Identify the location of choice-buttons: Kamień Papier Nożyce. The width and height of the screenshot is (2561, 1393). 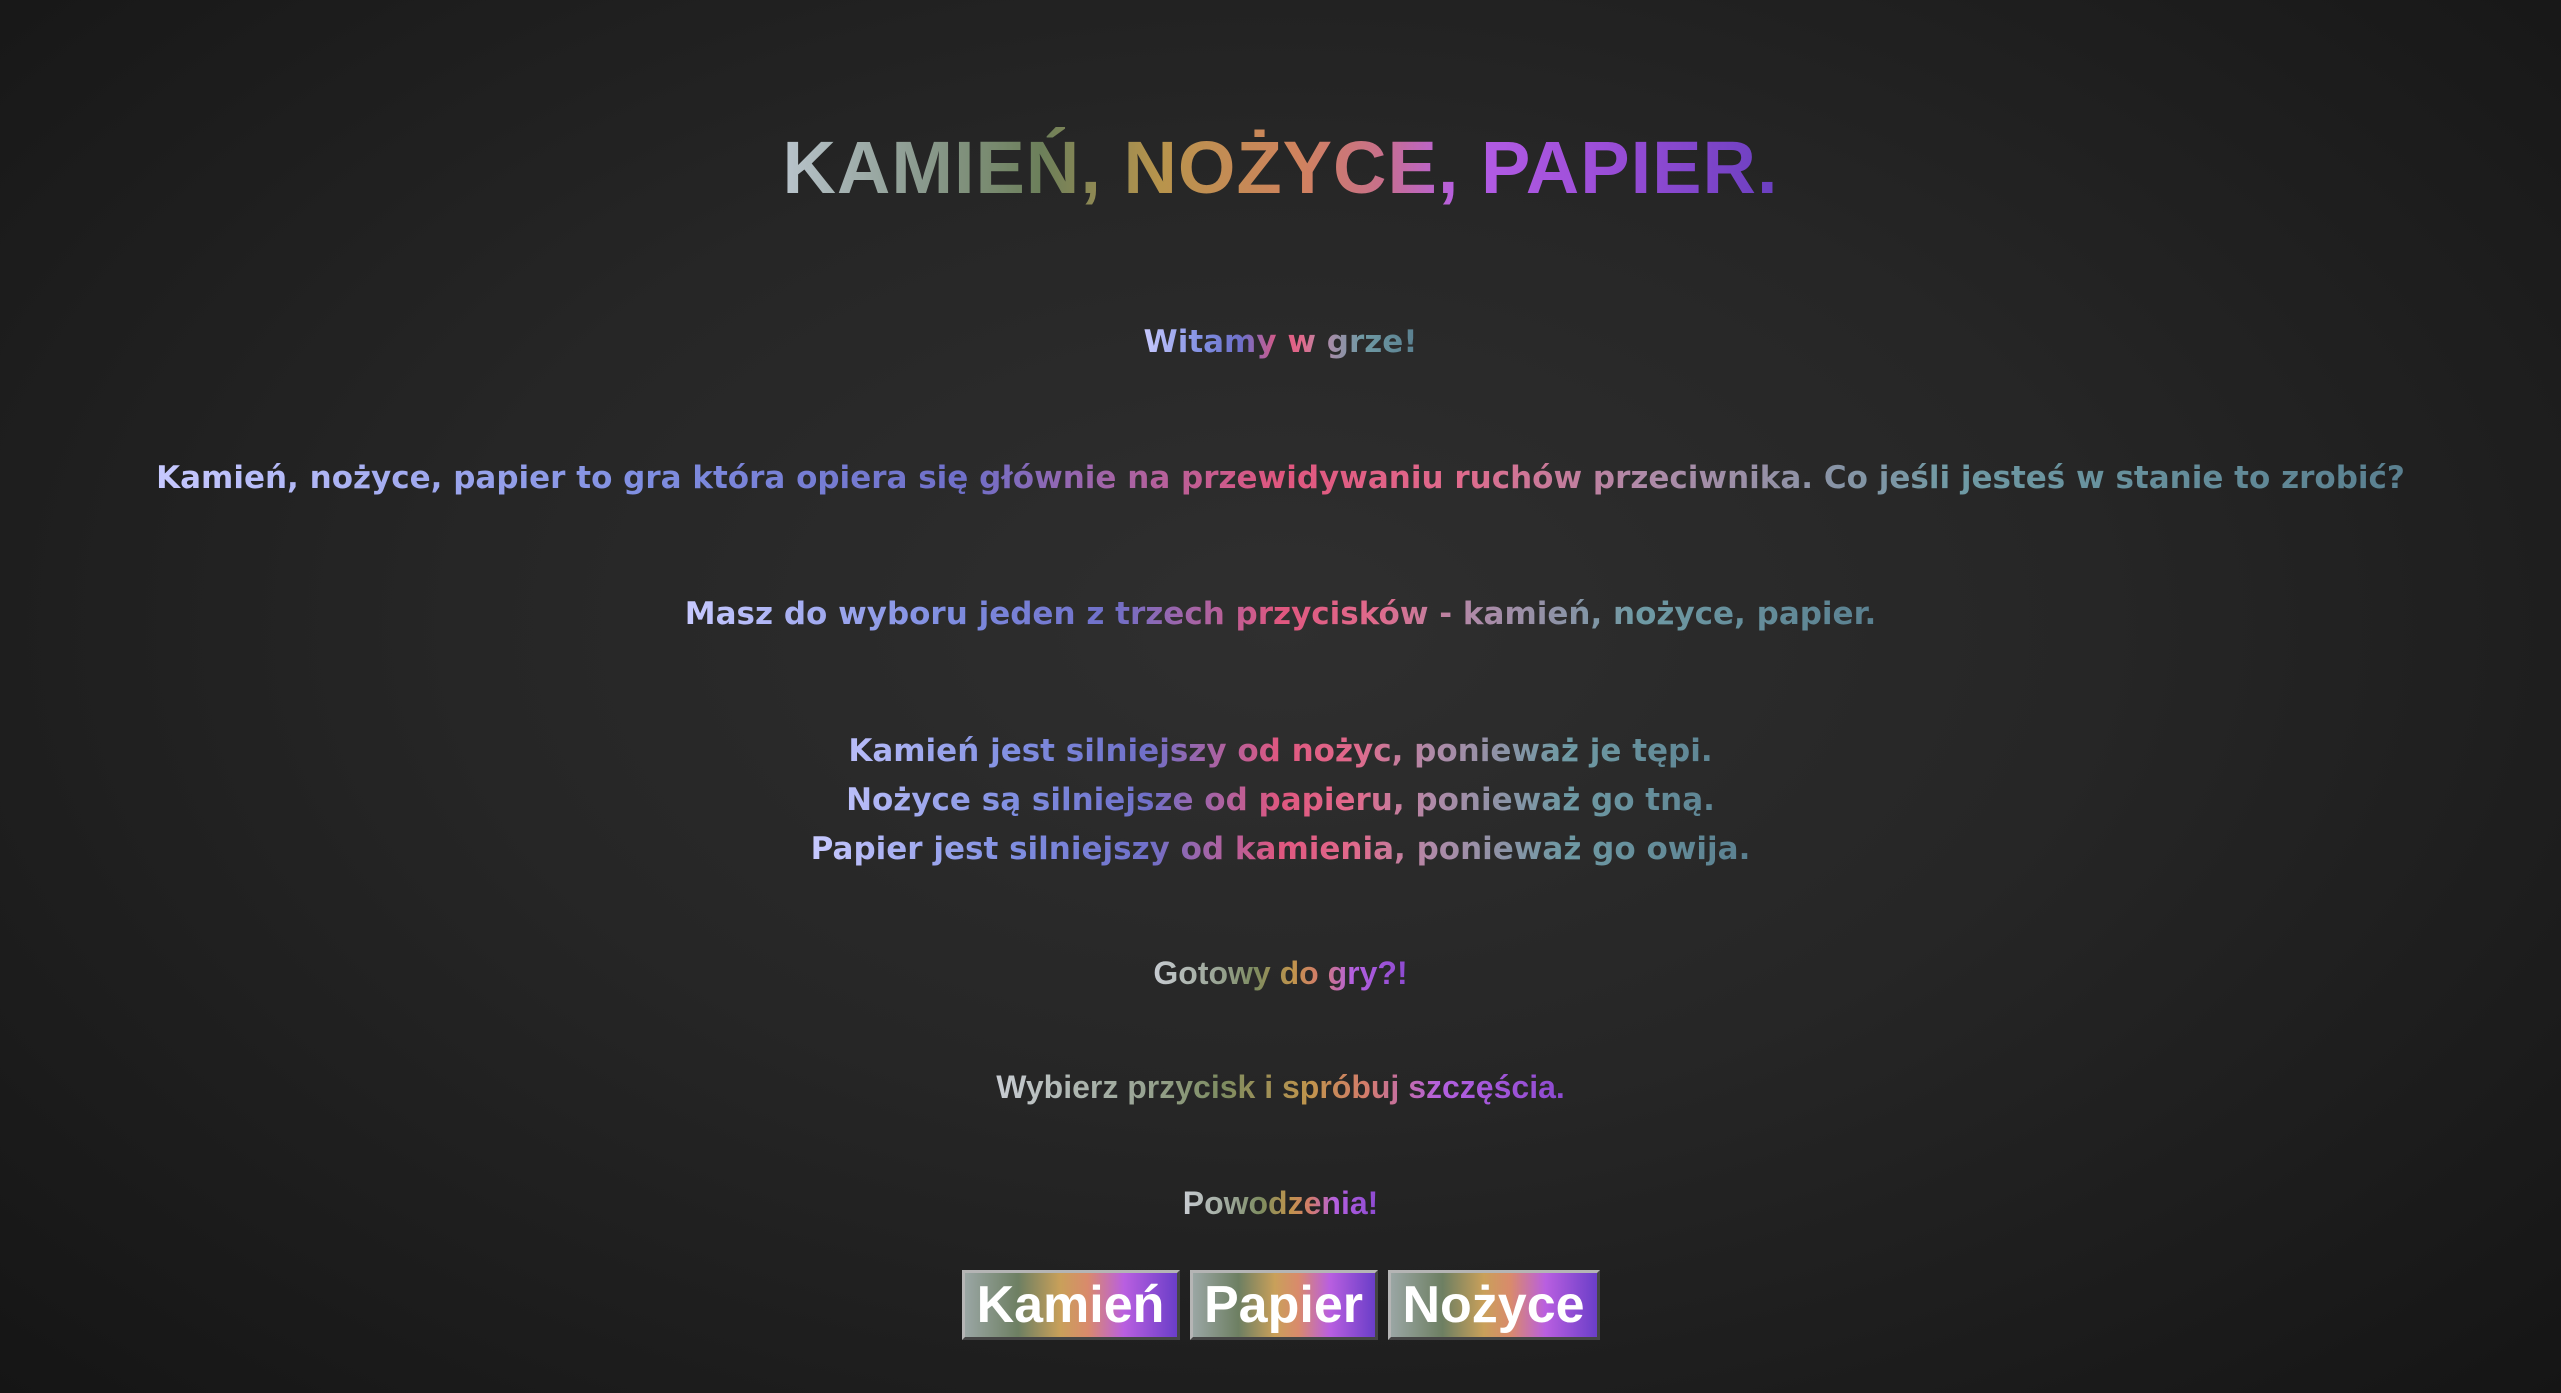
(1280, 1305).